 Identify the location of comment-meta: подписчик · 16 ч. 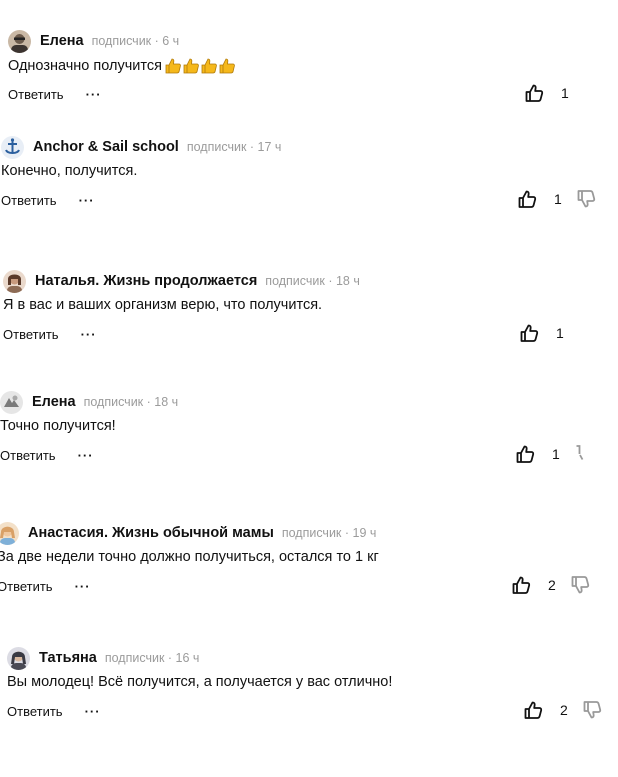
(152, 658).